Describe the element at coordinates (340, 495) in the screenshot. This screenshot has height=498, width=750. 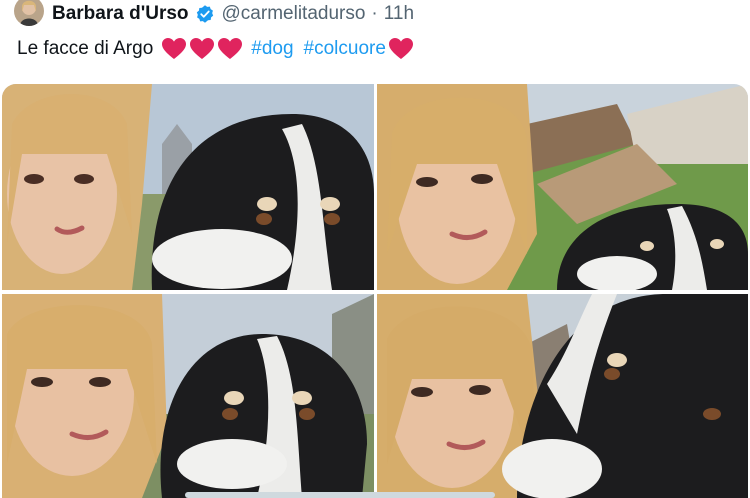
I see `horizontal-scrollbar` at that location.